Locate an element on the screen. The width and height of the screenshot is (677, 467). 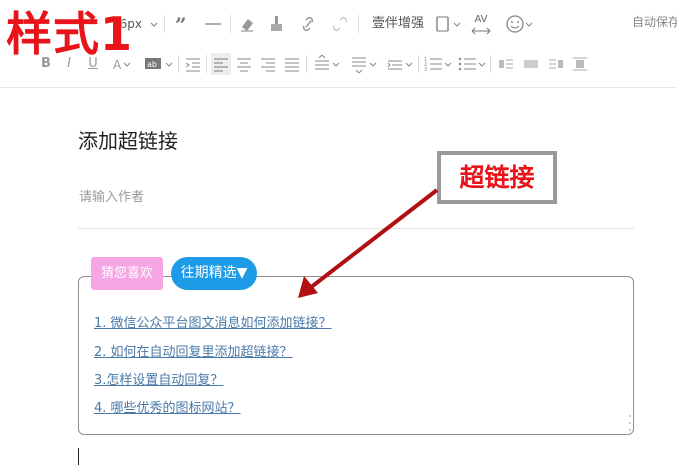
align-center-icon is located at coordinates (244, 64).